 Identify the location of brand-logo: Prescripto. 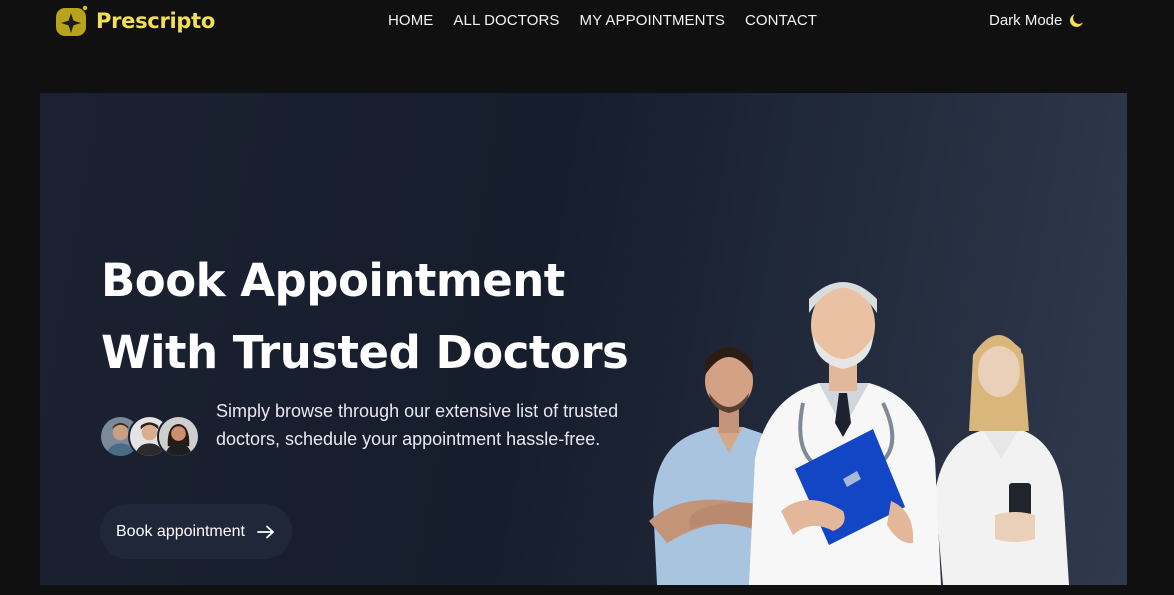
(135, 21).